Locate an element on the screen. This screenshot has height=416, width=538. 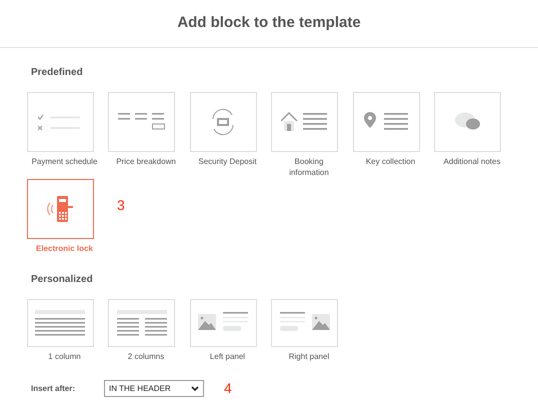
price-lines-icon is located at coordinates (142, 122).